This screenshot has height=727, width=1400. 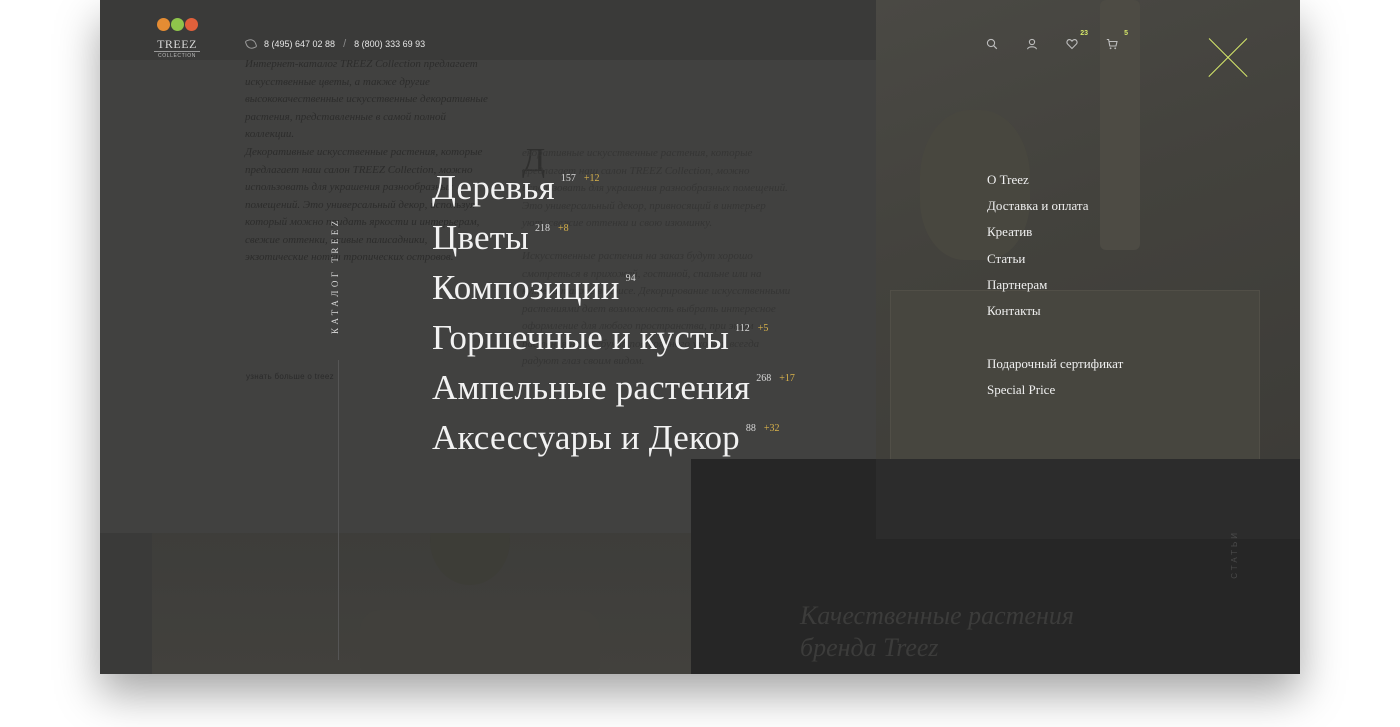 What do you see at coordinates (1112, 44) in the screenshot?
I see `cart-icon` at bounding box center [1112, 44].